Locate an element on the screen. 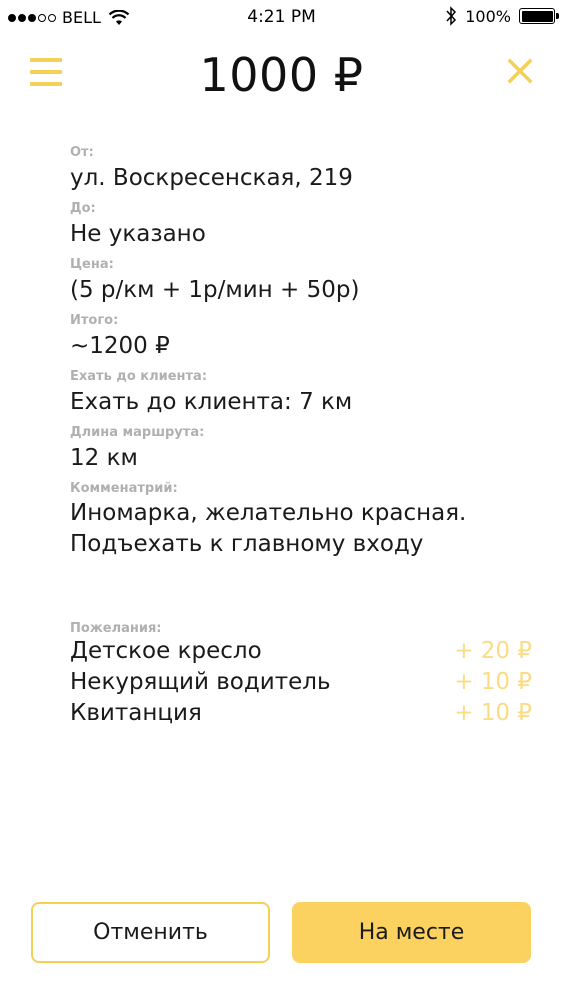 The image size is (563, 1000). field-label: Длина маршрута: is located at coordinates (137, 432).